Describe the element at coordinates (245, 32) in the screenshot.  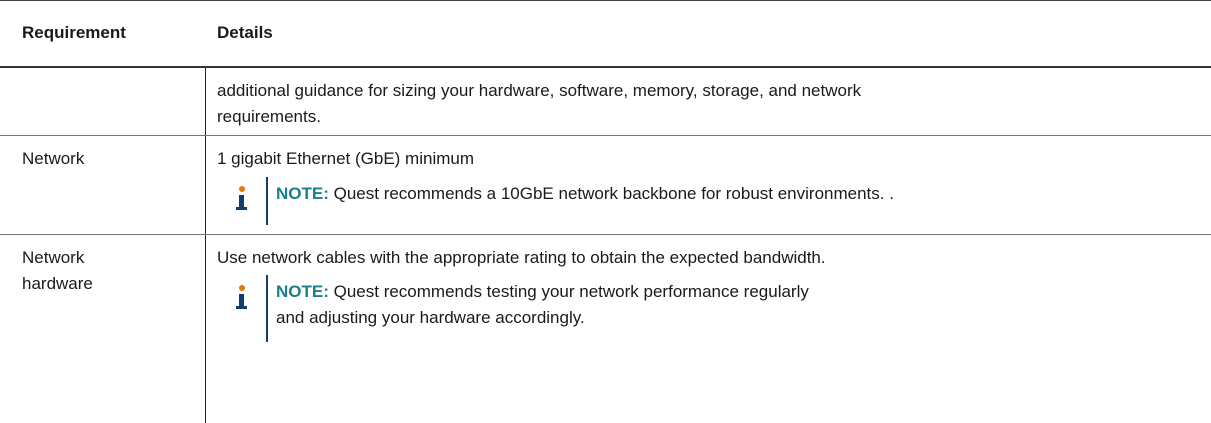
I see `header-details: Details` at that location.